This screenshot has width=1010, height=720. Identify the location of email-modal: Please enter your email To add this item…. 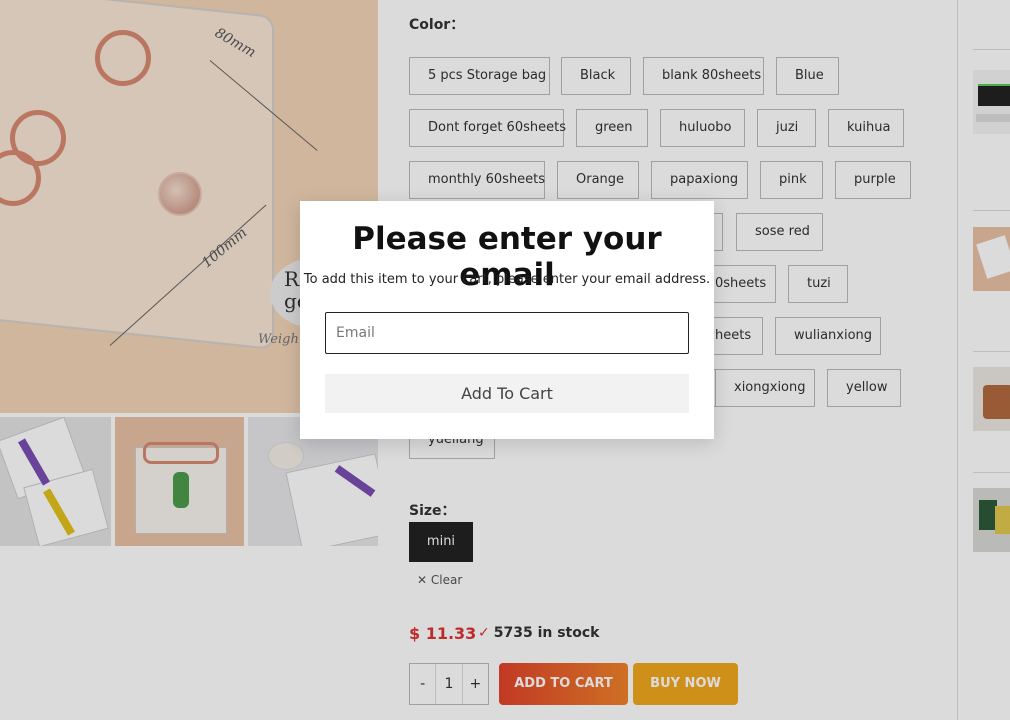
(507, 320).